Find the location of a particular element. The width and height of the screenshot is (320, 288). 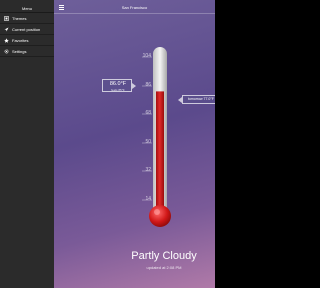

feels-like-temperature: feels 85°F is located at coordinates (118, 90).